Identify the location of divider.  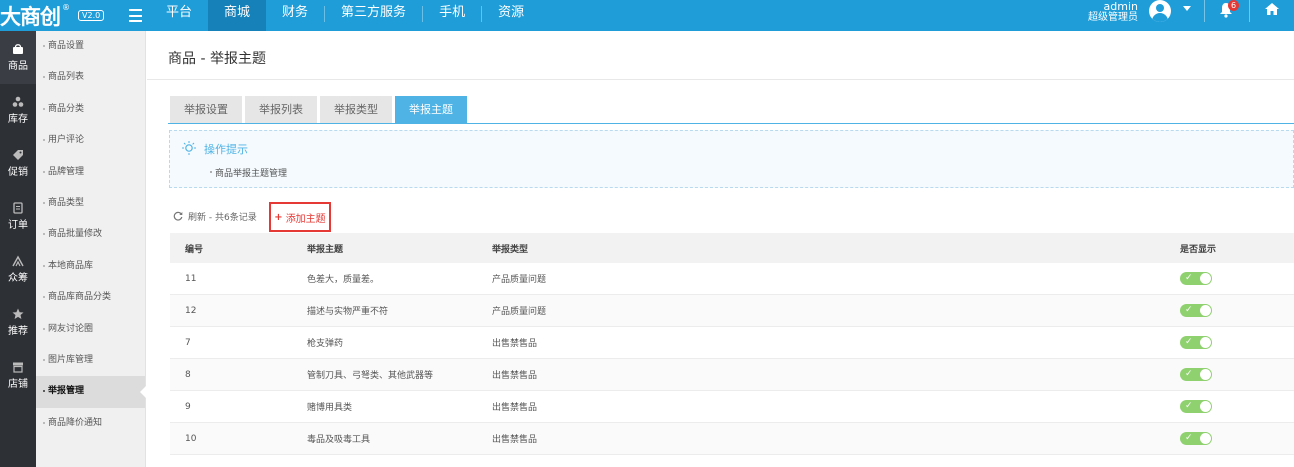
(720, 79).